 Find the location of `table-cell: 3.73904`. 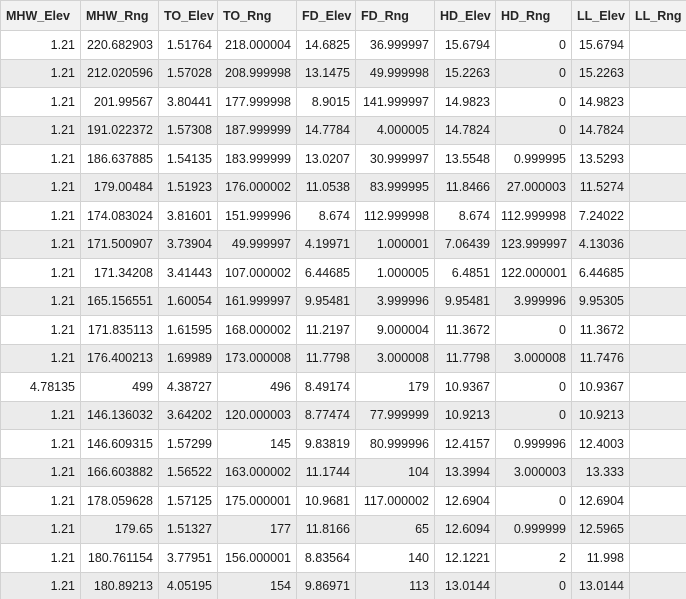

table-cell: 3.73904 is located at coordinates (188, 244).